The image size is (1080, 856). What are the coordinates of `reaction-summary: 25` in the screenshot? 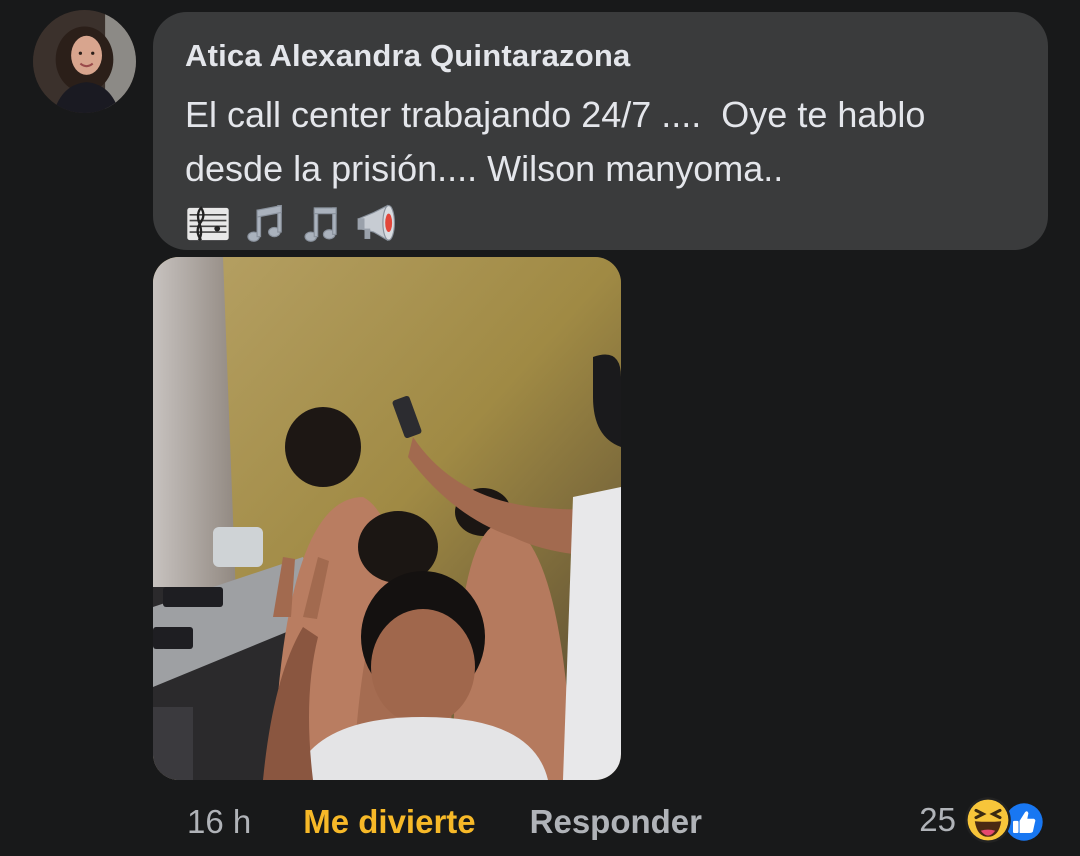 It's located at (984, 820).